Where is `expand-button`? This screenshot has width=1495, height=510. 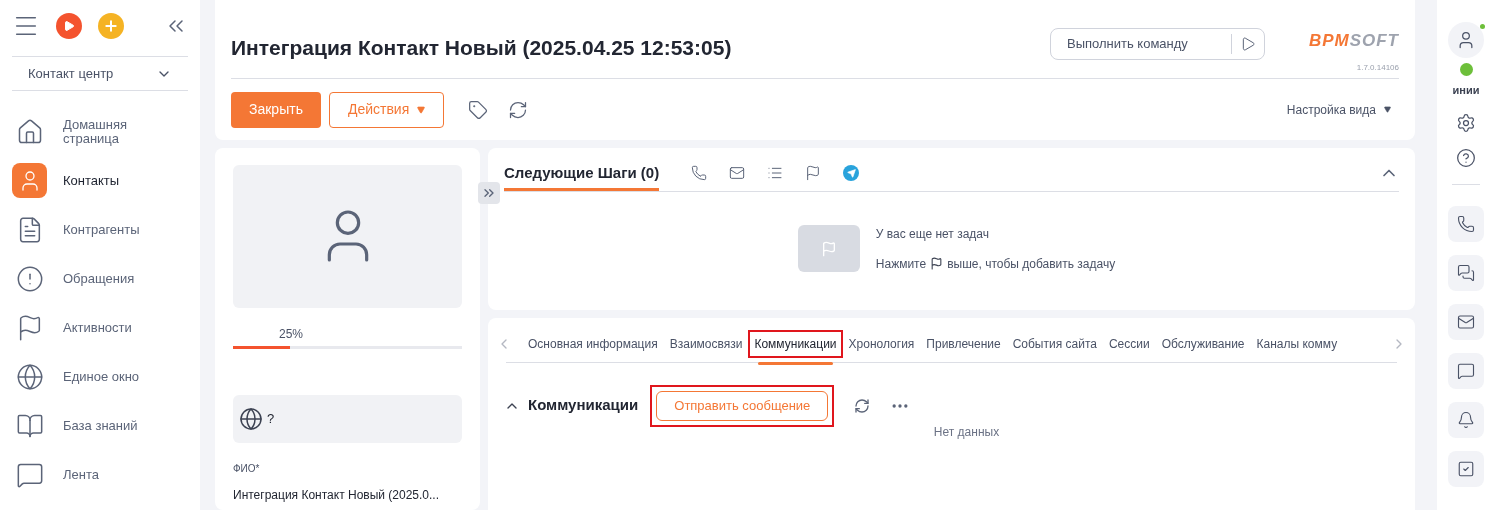 expand-button is located at coordinates (489, 192).